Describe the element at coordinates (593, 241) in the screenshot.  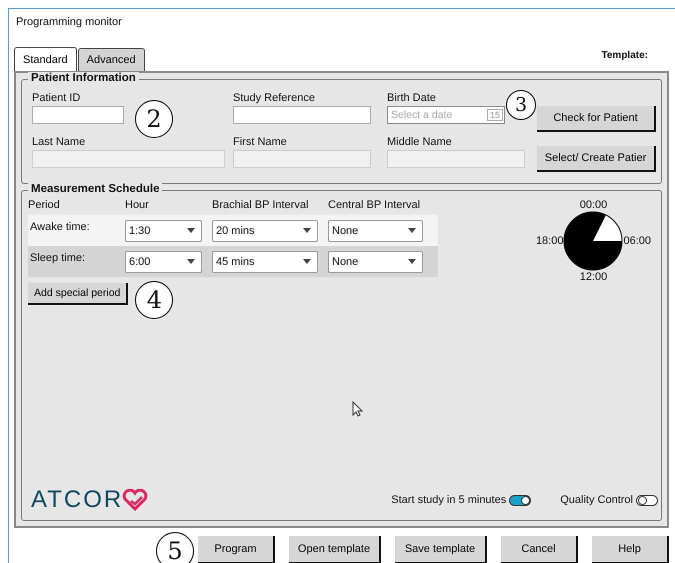
I see `clock-drawing` at that location.